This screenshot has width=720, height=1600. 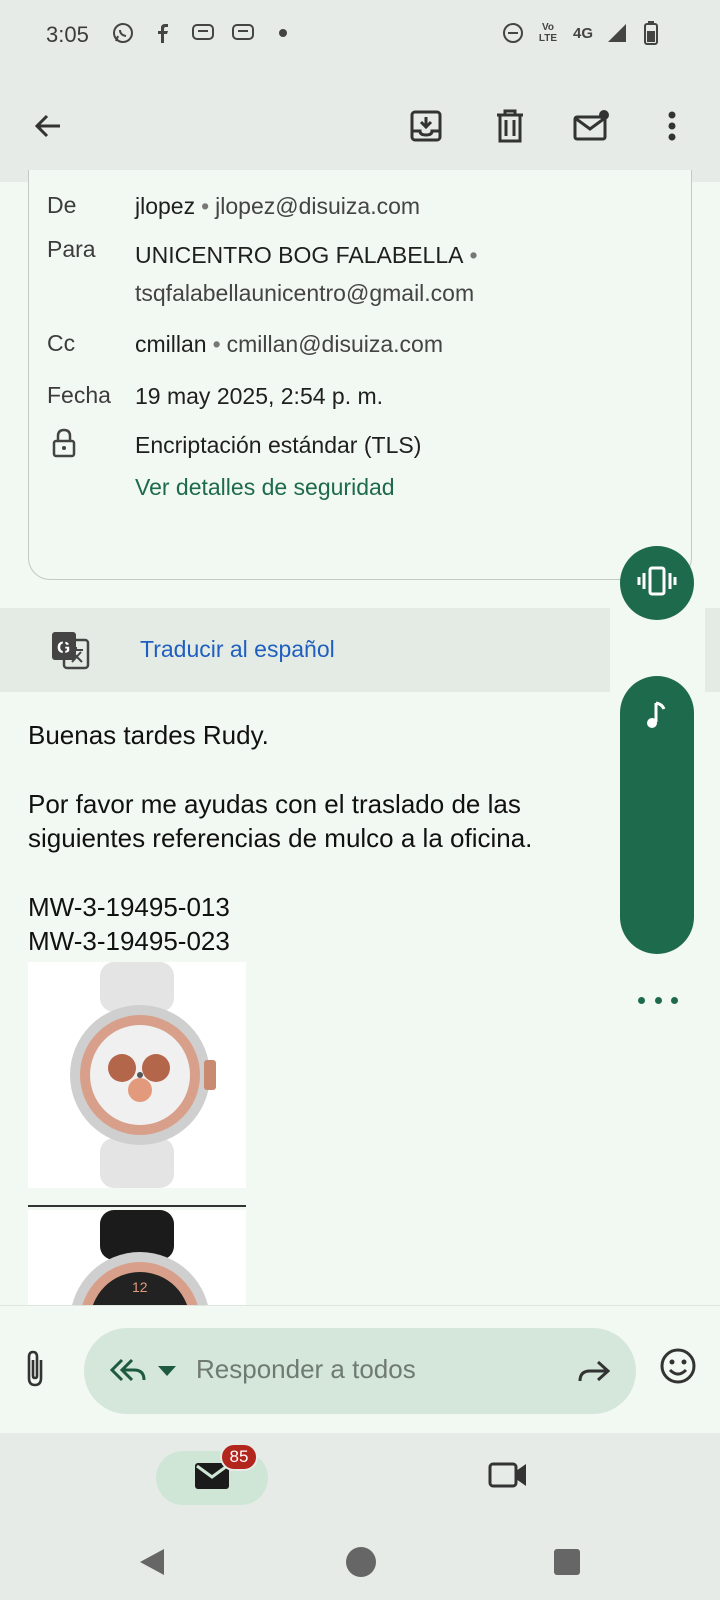 I want to click on nav-recents-icon, so click(x=567, y=1562).